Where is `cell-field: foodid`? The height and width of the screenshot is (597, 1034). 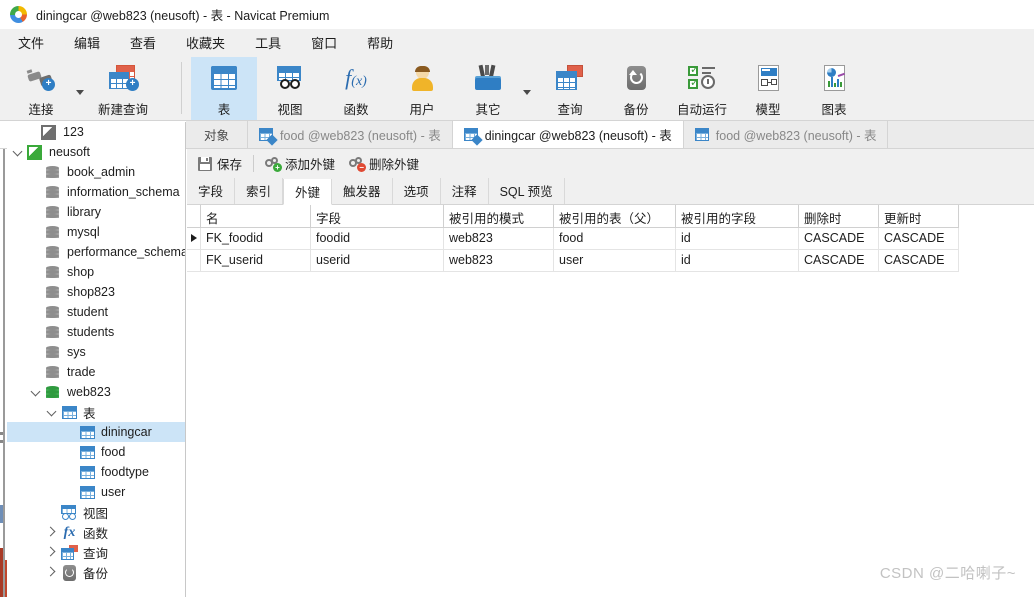
cell-field: foodid is located at coordinates (377, 238).